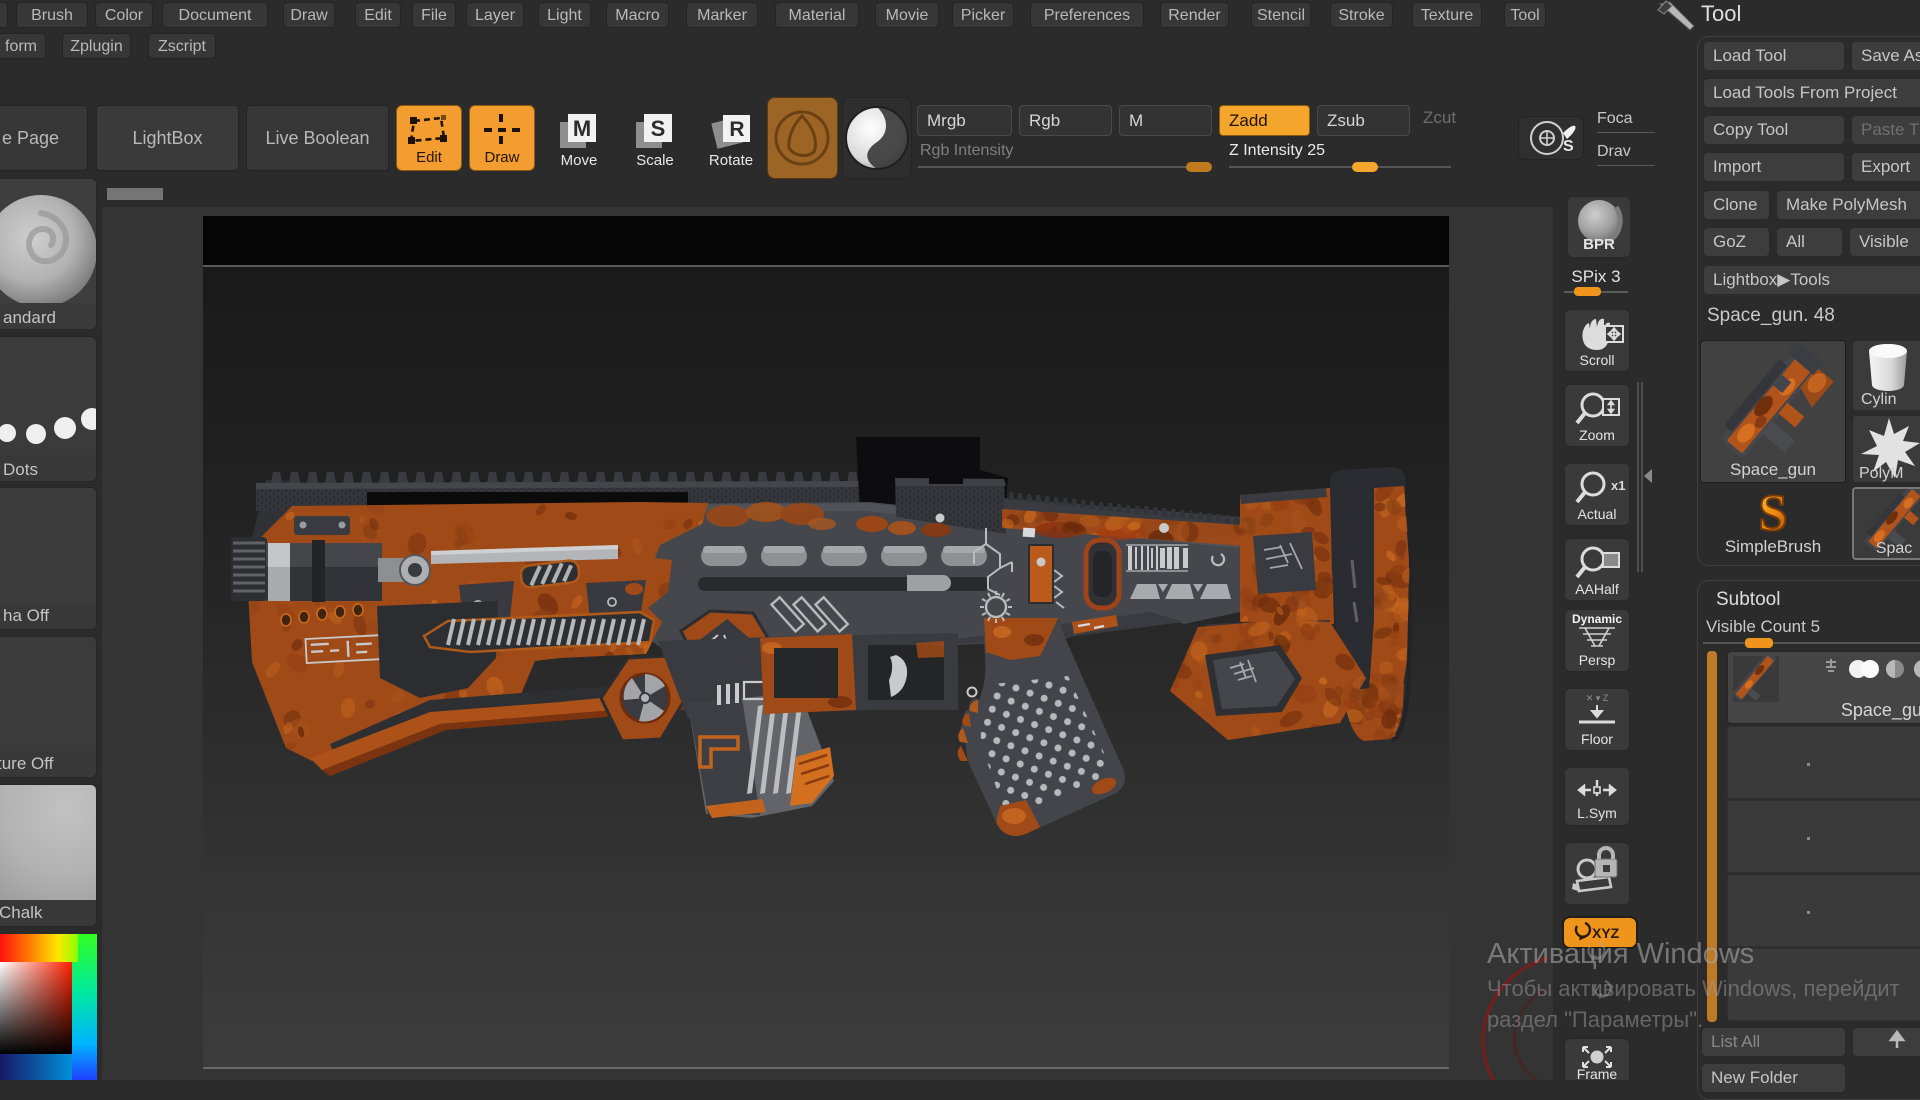 Image resolution: width=1920 pixels, height=1100 pixels. Describe the element at coordinates (1618, 485) in the screenshot. I see `svg-text: x1` at that location.